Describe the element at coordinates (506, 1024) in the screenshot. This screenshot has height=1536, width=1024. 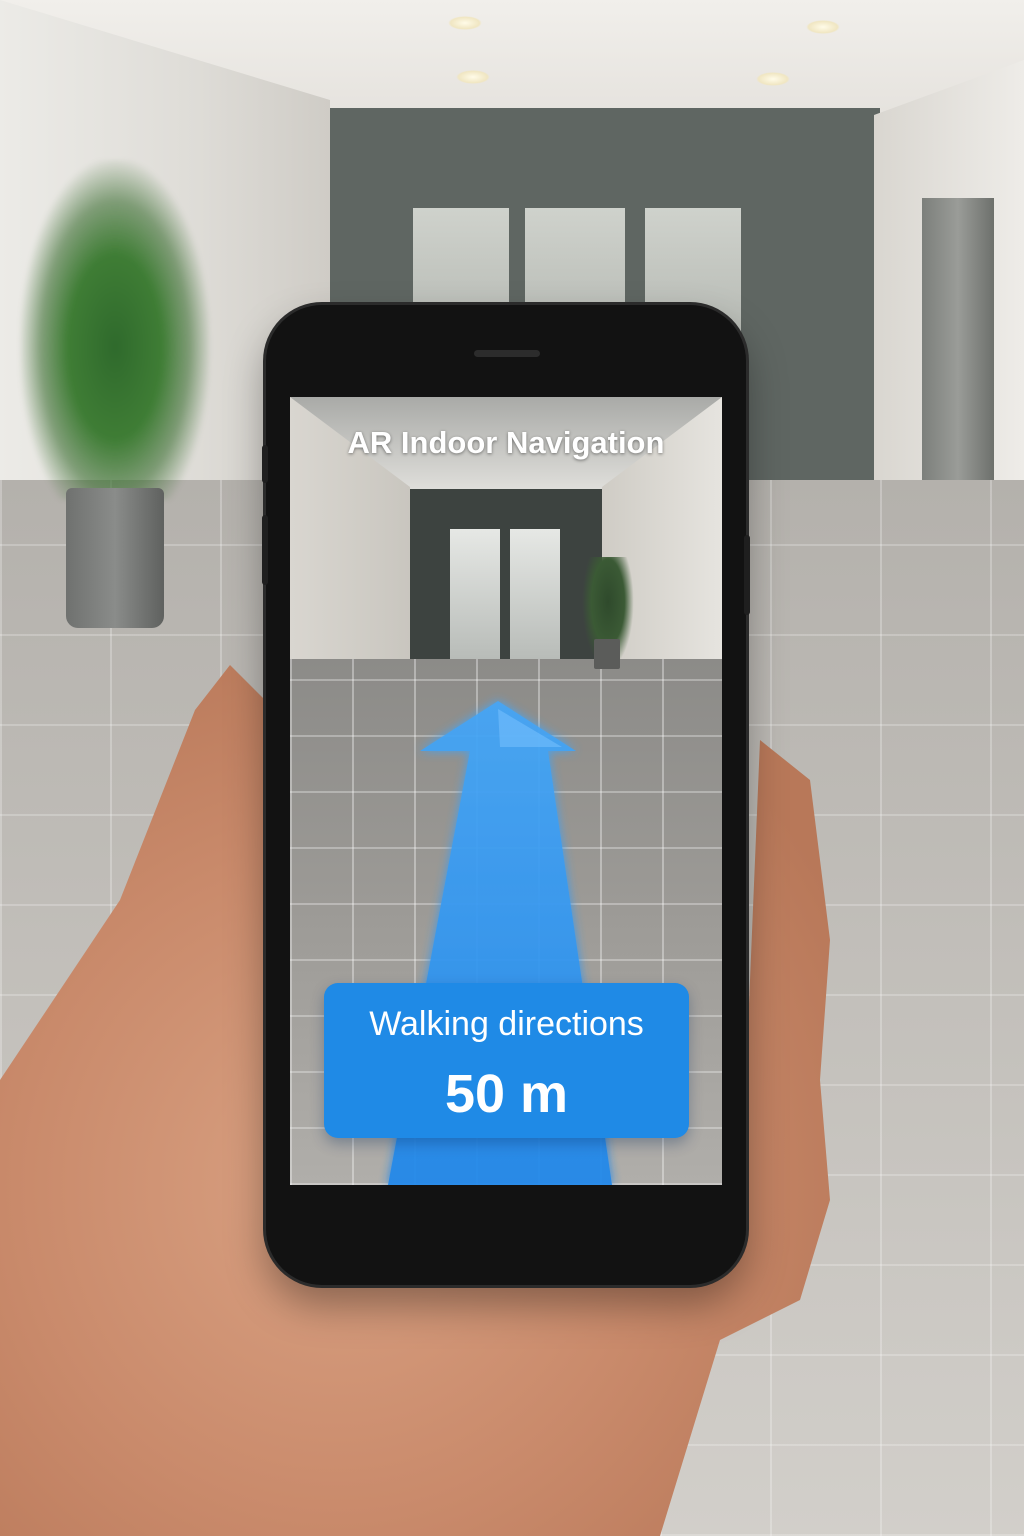
I see `directions-label: Walking directions` at that location.